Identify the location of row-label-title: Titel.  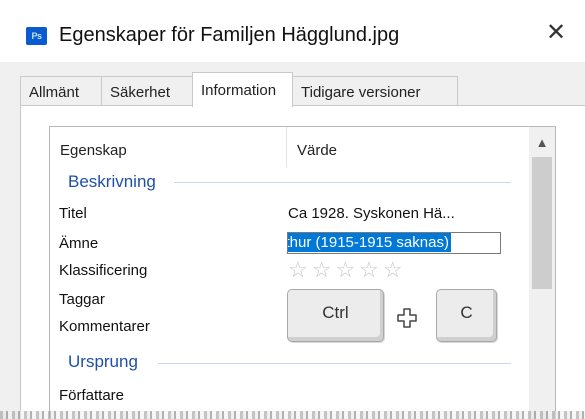
(73, 213).